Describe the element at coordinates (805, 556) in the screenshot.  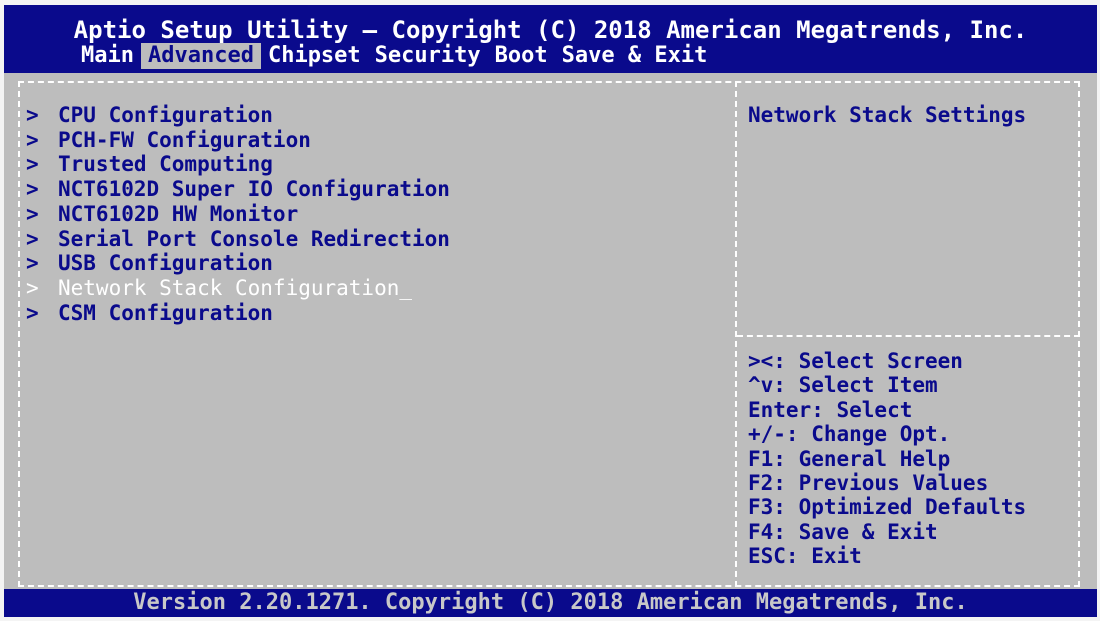
I see `key-hint-esc-exit: ESC: Exit` at that location.